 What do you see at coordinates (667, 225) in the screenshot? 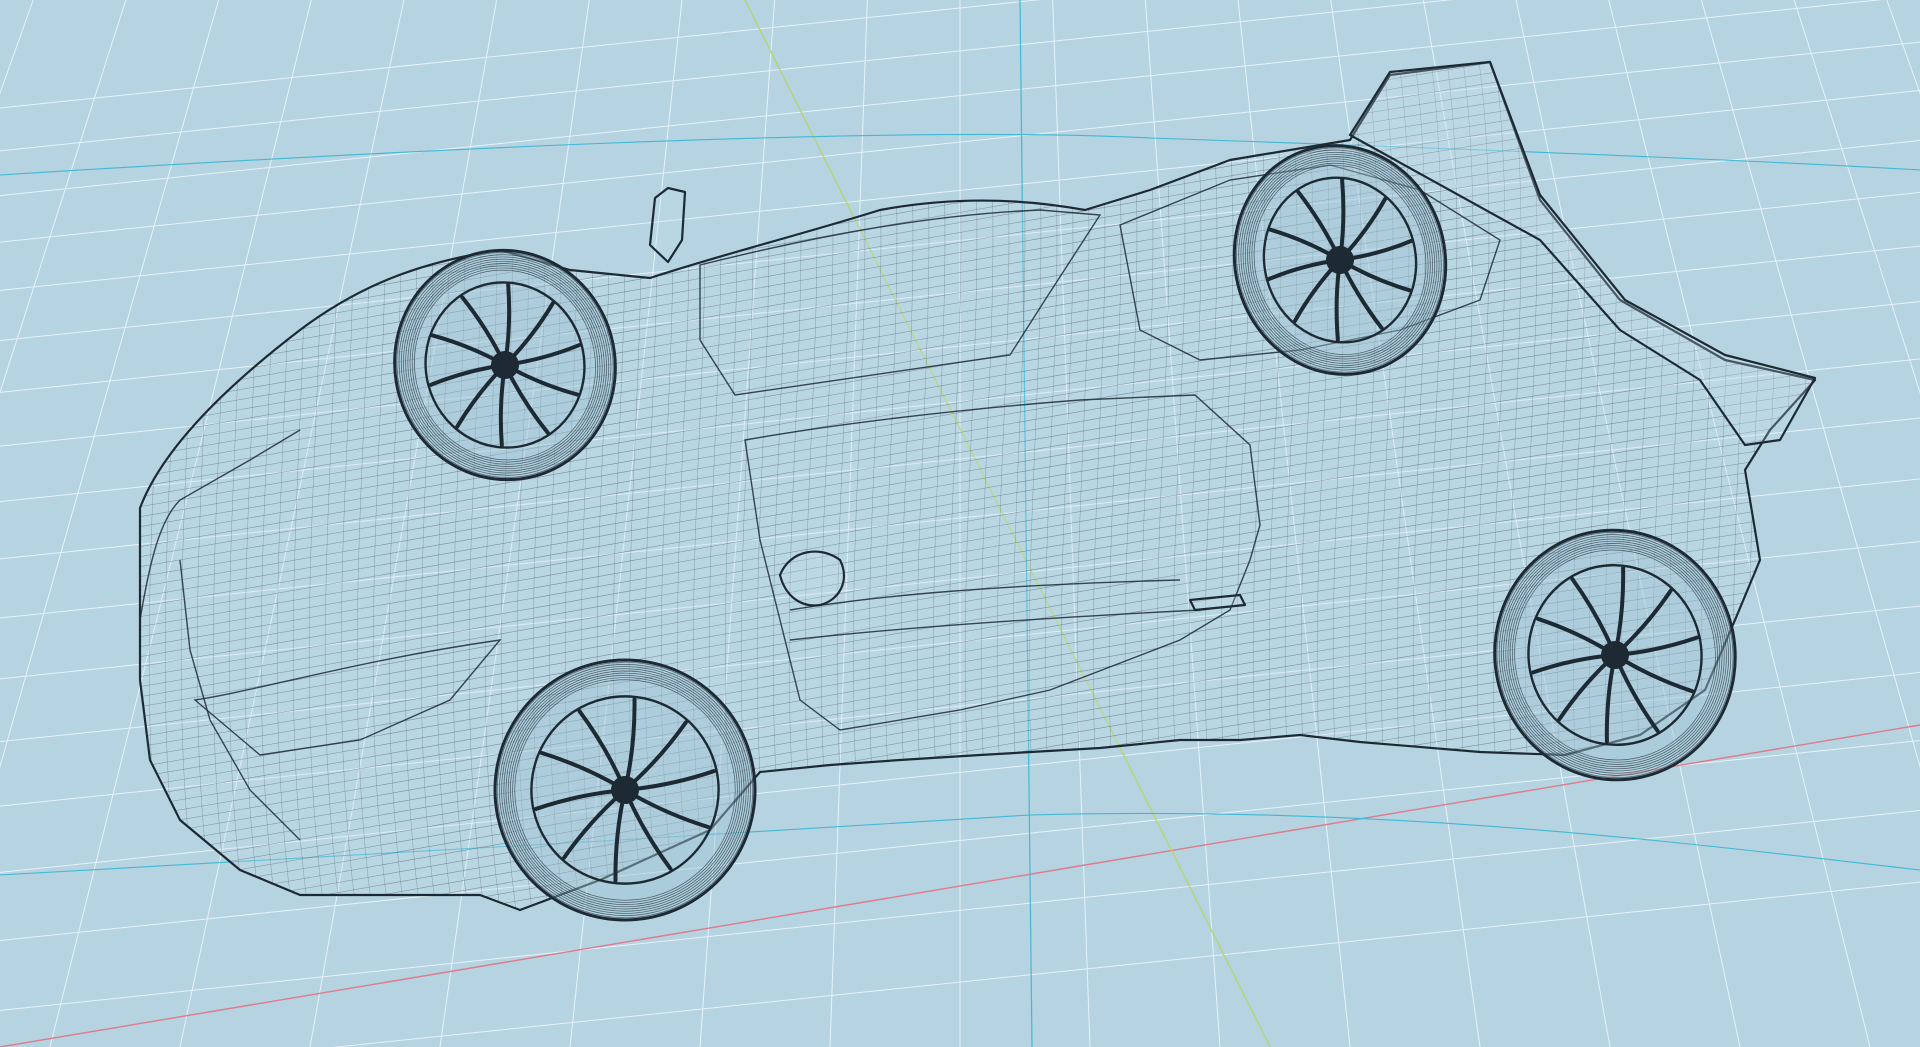
I see `side-mirror` at bounding box center [667, 225].